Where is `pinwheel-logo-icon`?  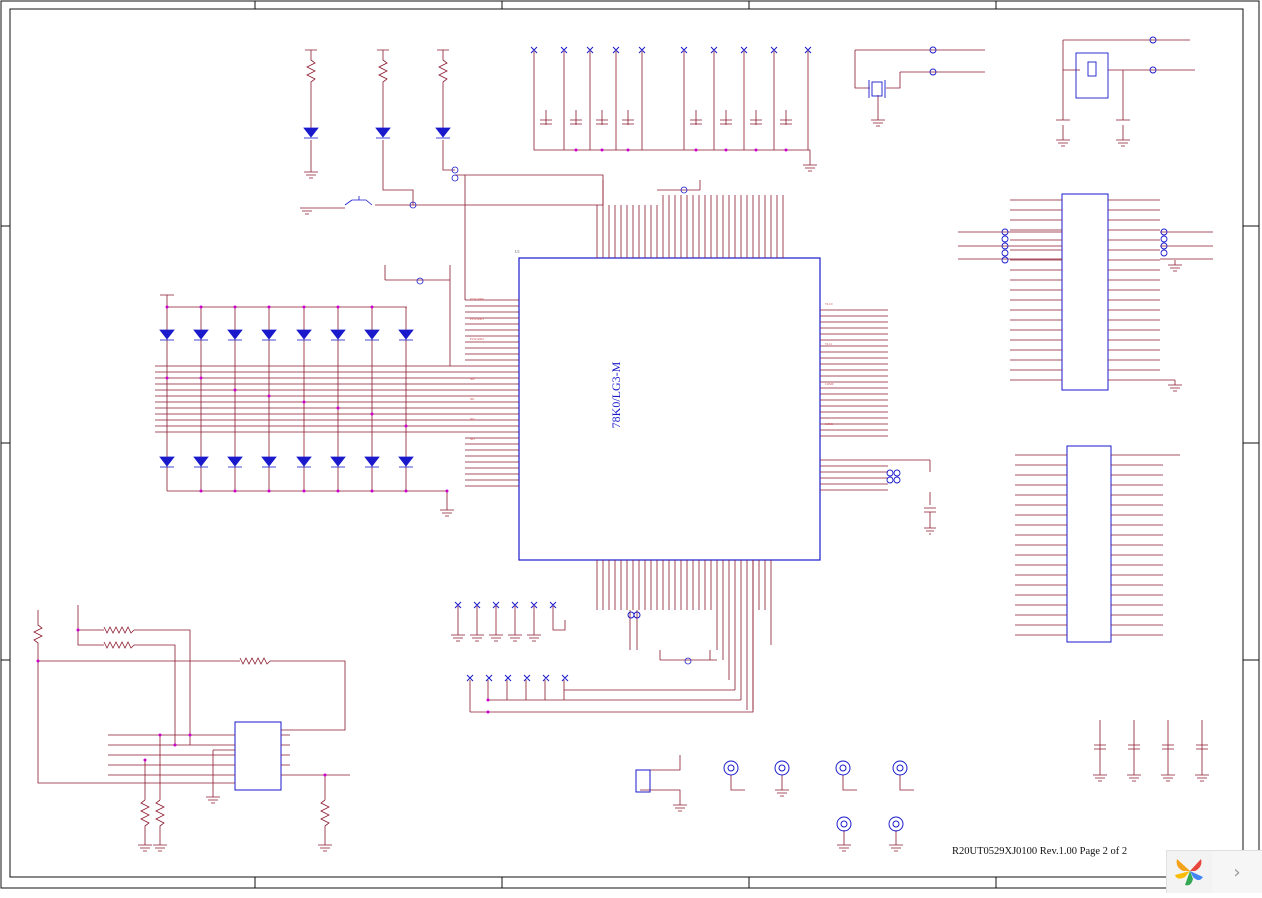 pinwheel-logo-icon is located at coordinates (1189, 871).